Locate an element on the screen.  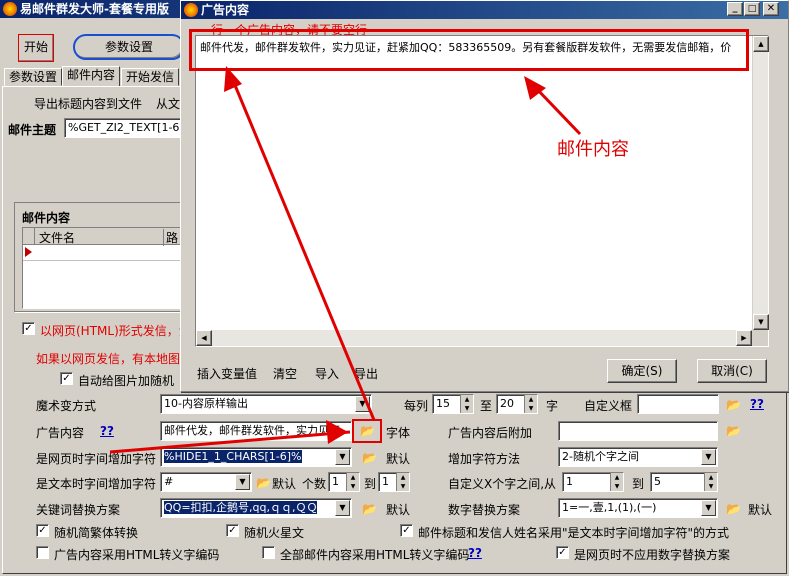
arrowhead-ad-field is located at coordinates (337, 432).